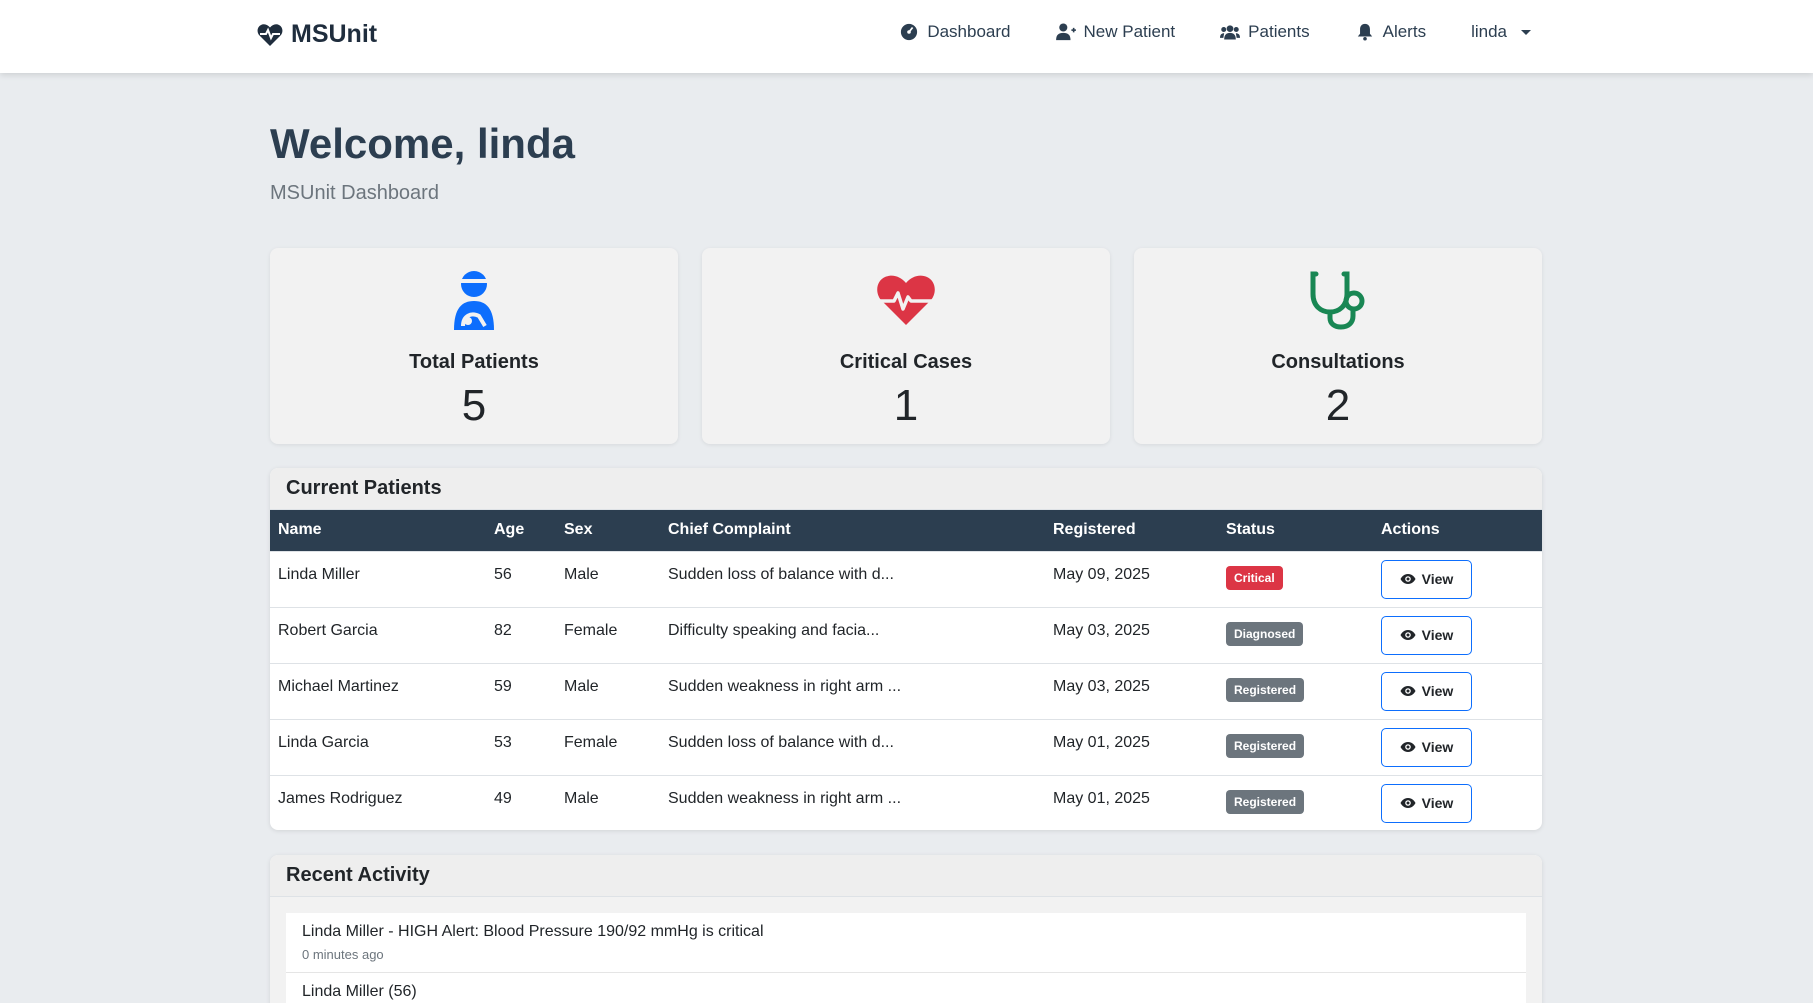 This screenshot has width=1813, height=1003. Describe the element at coordinates (906, 346) in the screenshot. I see `stat-card-critical-cases: Critical Cases 1` at that location.